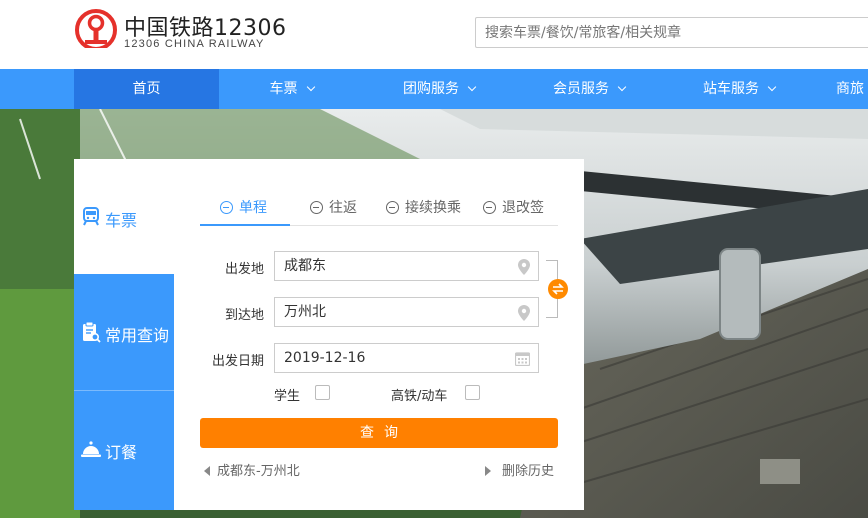 The height and width of the screenshot is (518, 868). I want to click on departure-date-input: 2019-12-16, so click(406, 358).